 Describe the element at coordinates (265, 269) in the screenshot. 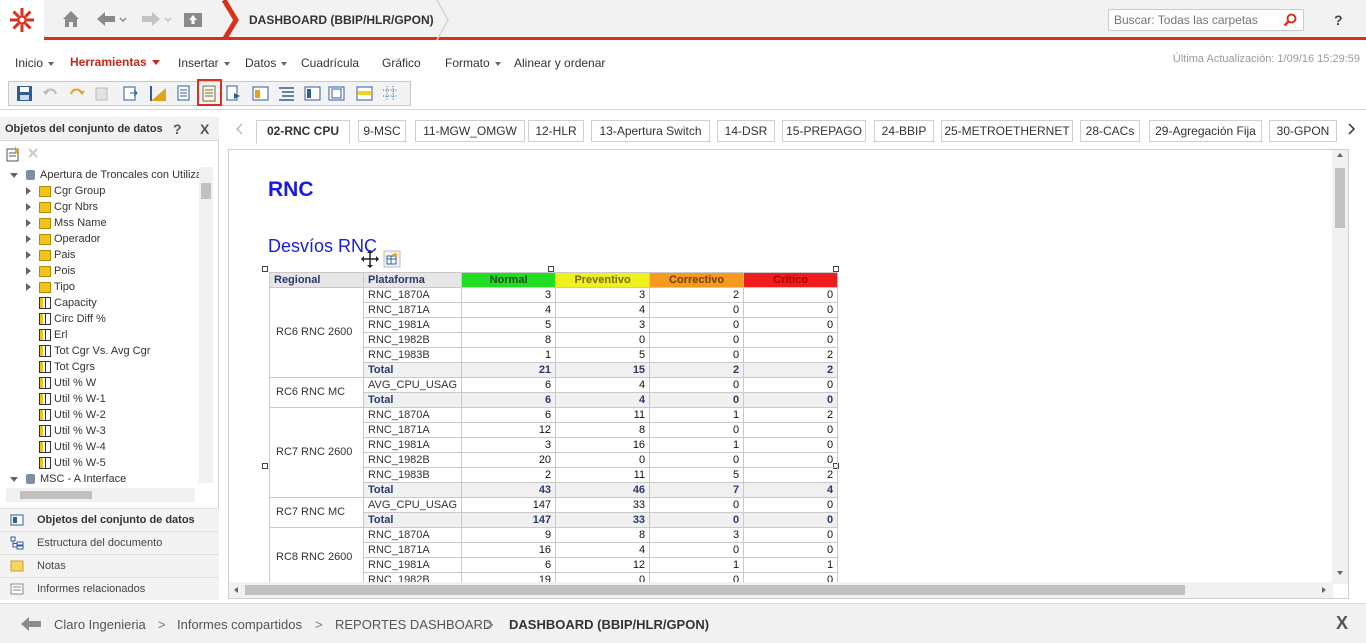

I see `resize-handle` at that location.